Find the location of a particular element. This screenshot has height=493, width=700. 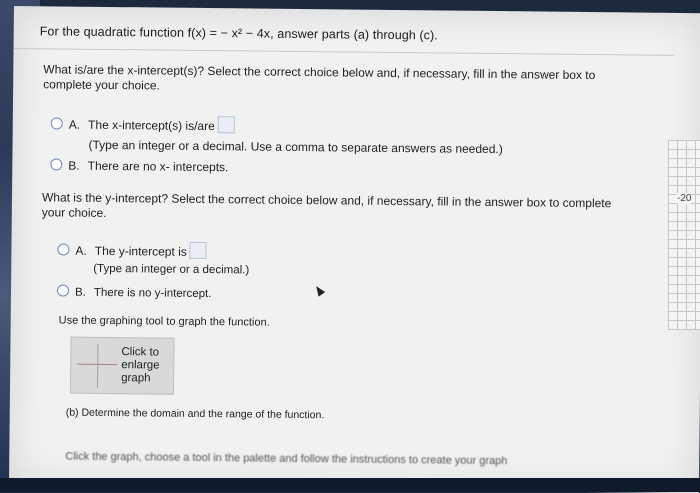

option-text: There is no y-intercept. is located at coordinates (152, 293).